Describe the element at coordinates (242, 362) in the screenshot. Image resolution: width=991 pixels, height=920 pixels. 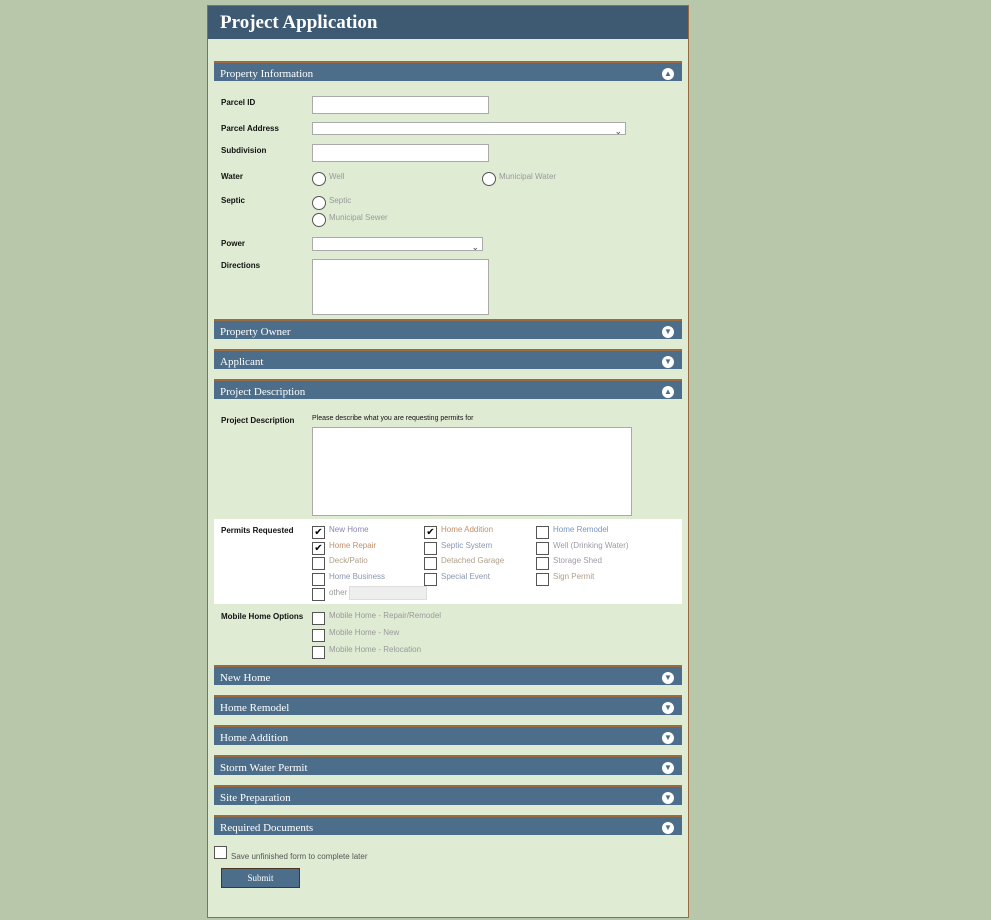
I see `section-label: Applicant` at that location.